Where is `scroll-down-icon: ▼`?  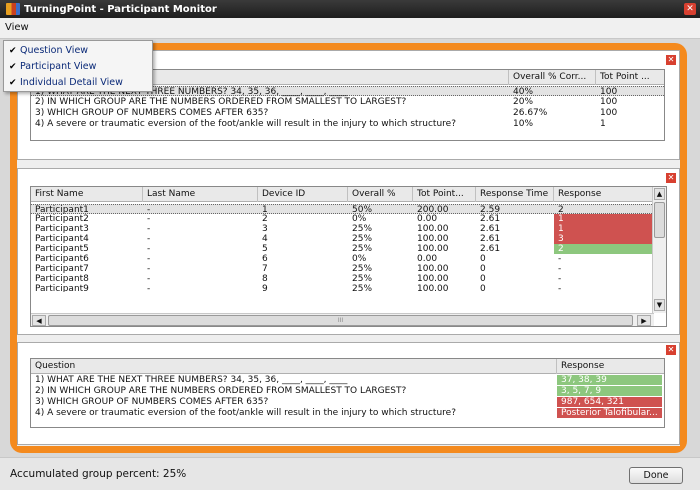
scroll-down-icon: ▼ is located at coordinates (659, 305).